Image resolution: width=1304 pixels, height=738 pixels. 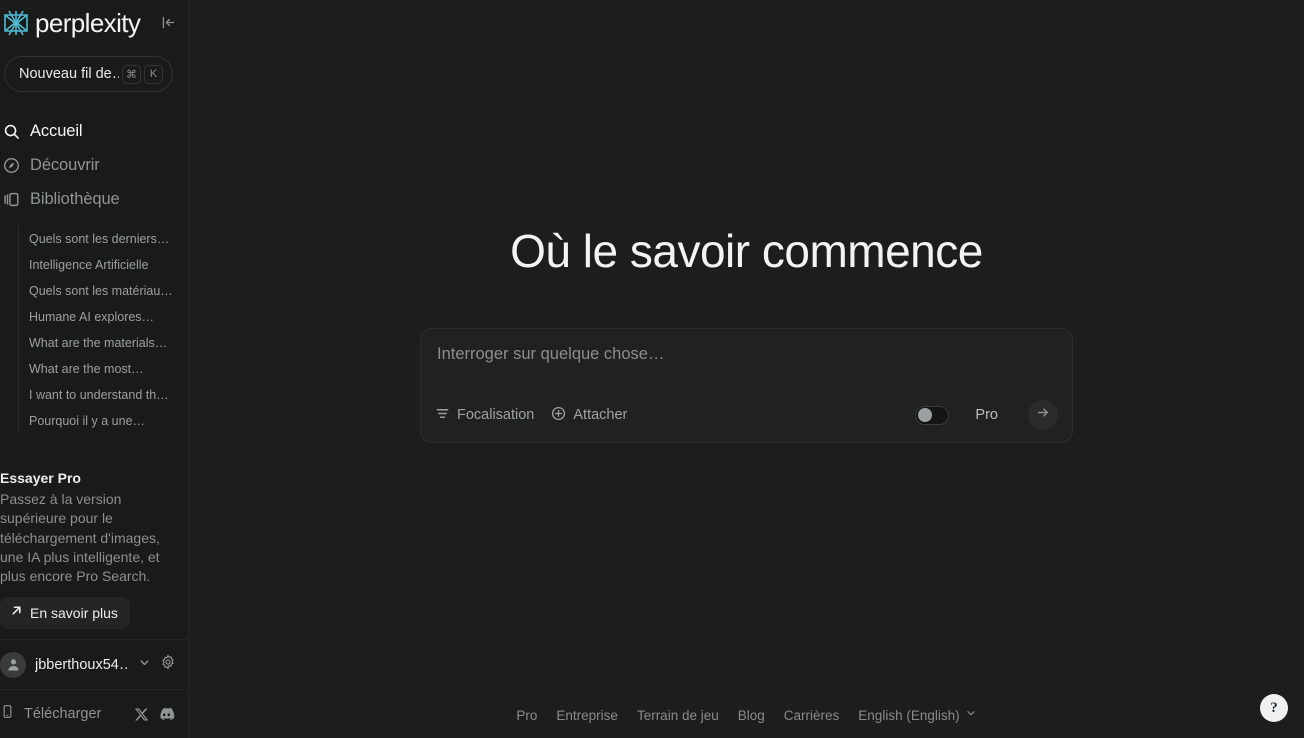 I want to click on sidebar-item-label: Découvrir, so click(x=65, y=164).